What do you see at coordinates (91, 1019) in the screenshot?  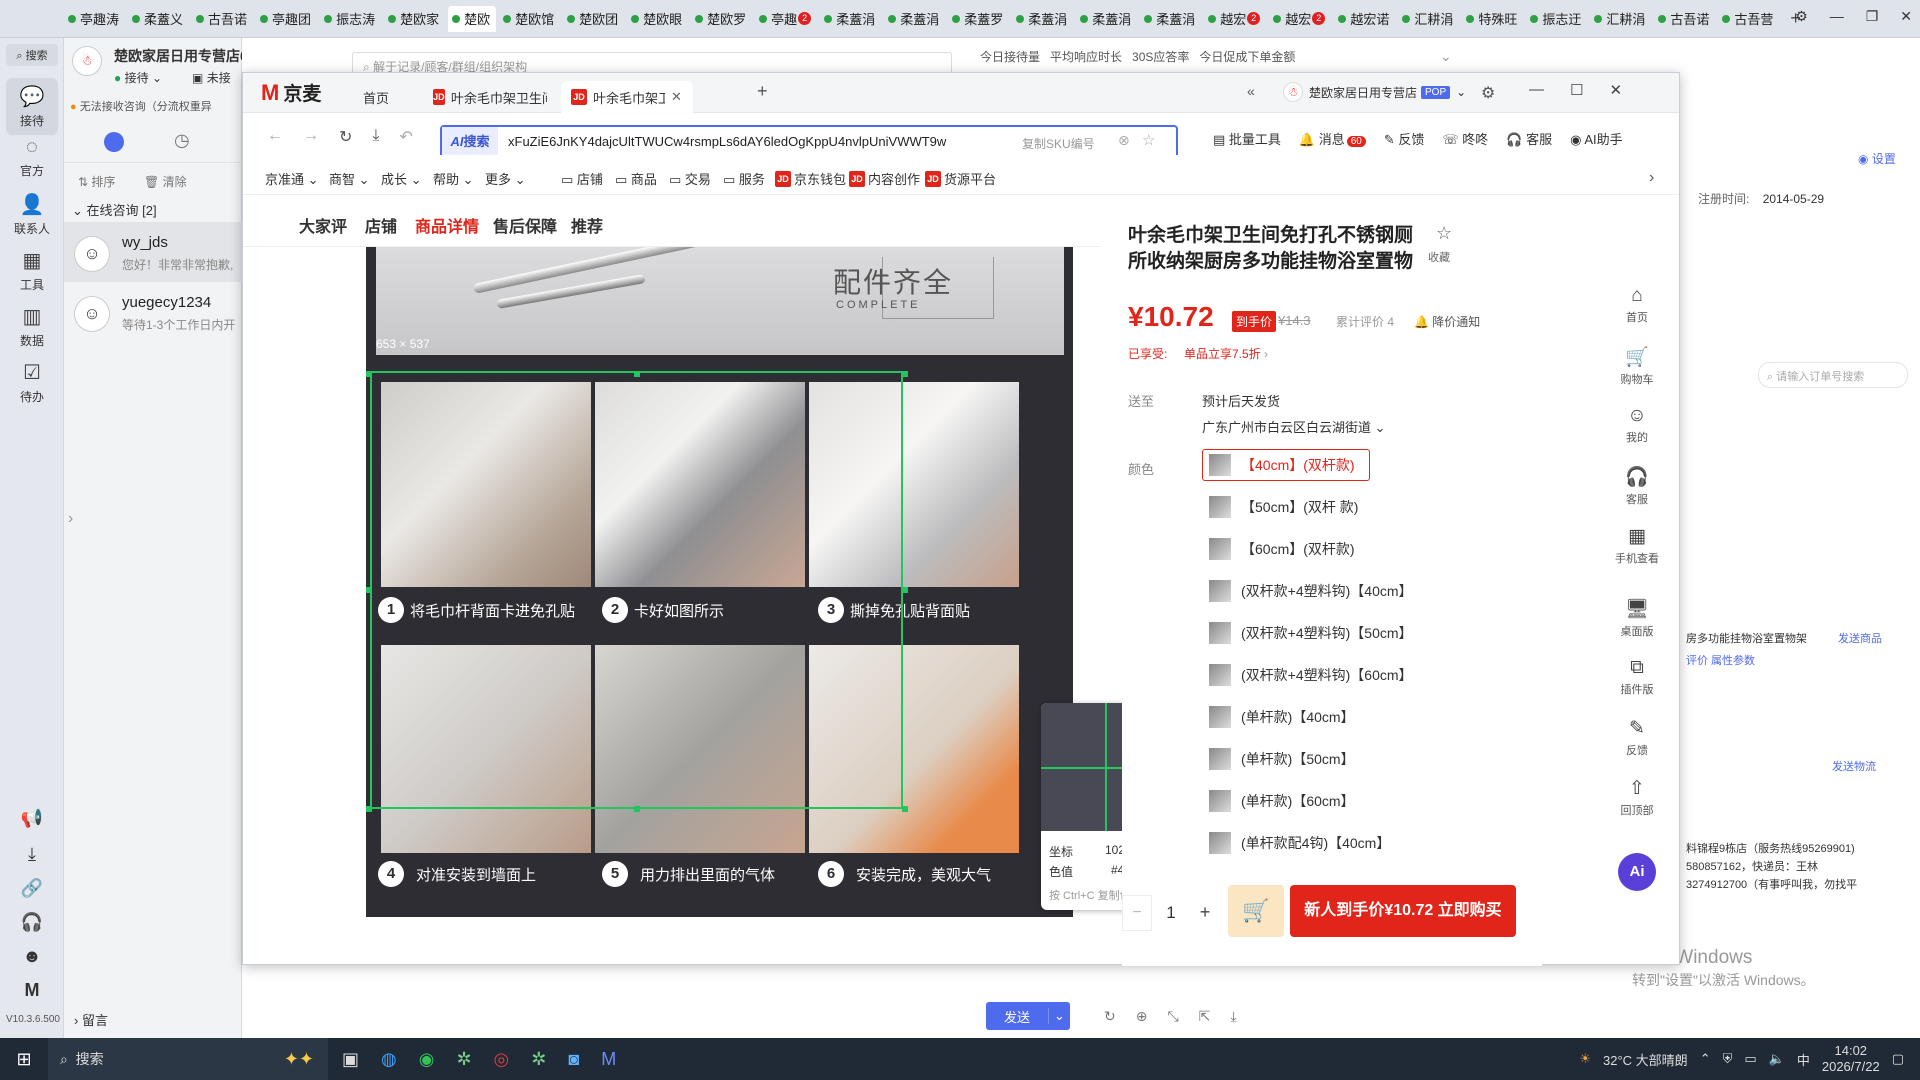 I see `leave-message-item: › 留言` at bounding box center [91, 1019].